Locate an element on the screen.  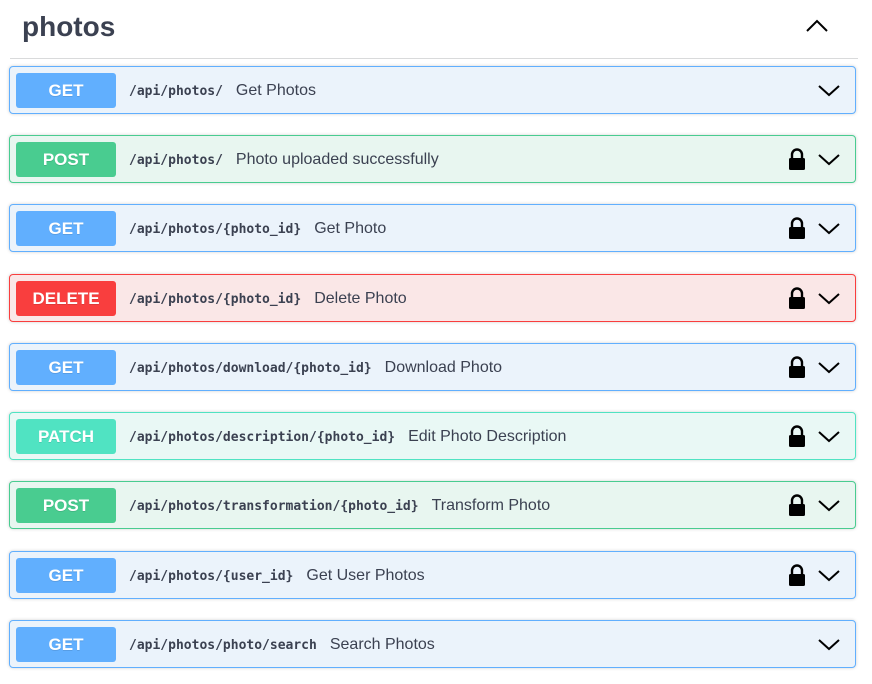
path-text: /api/photos/{user_id} is located at coordinates (211, 576).